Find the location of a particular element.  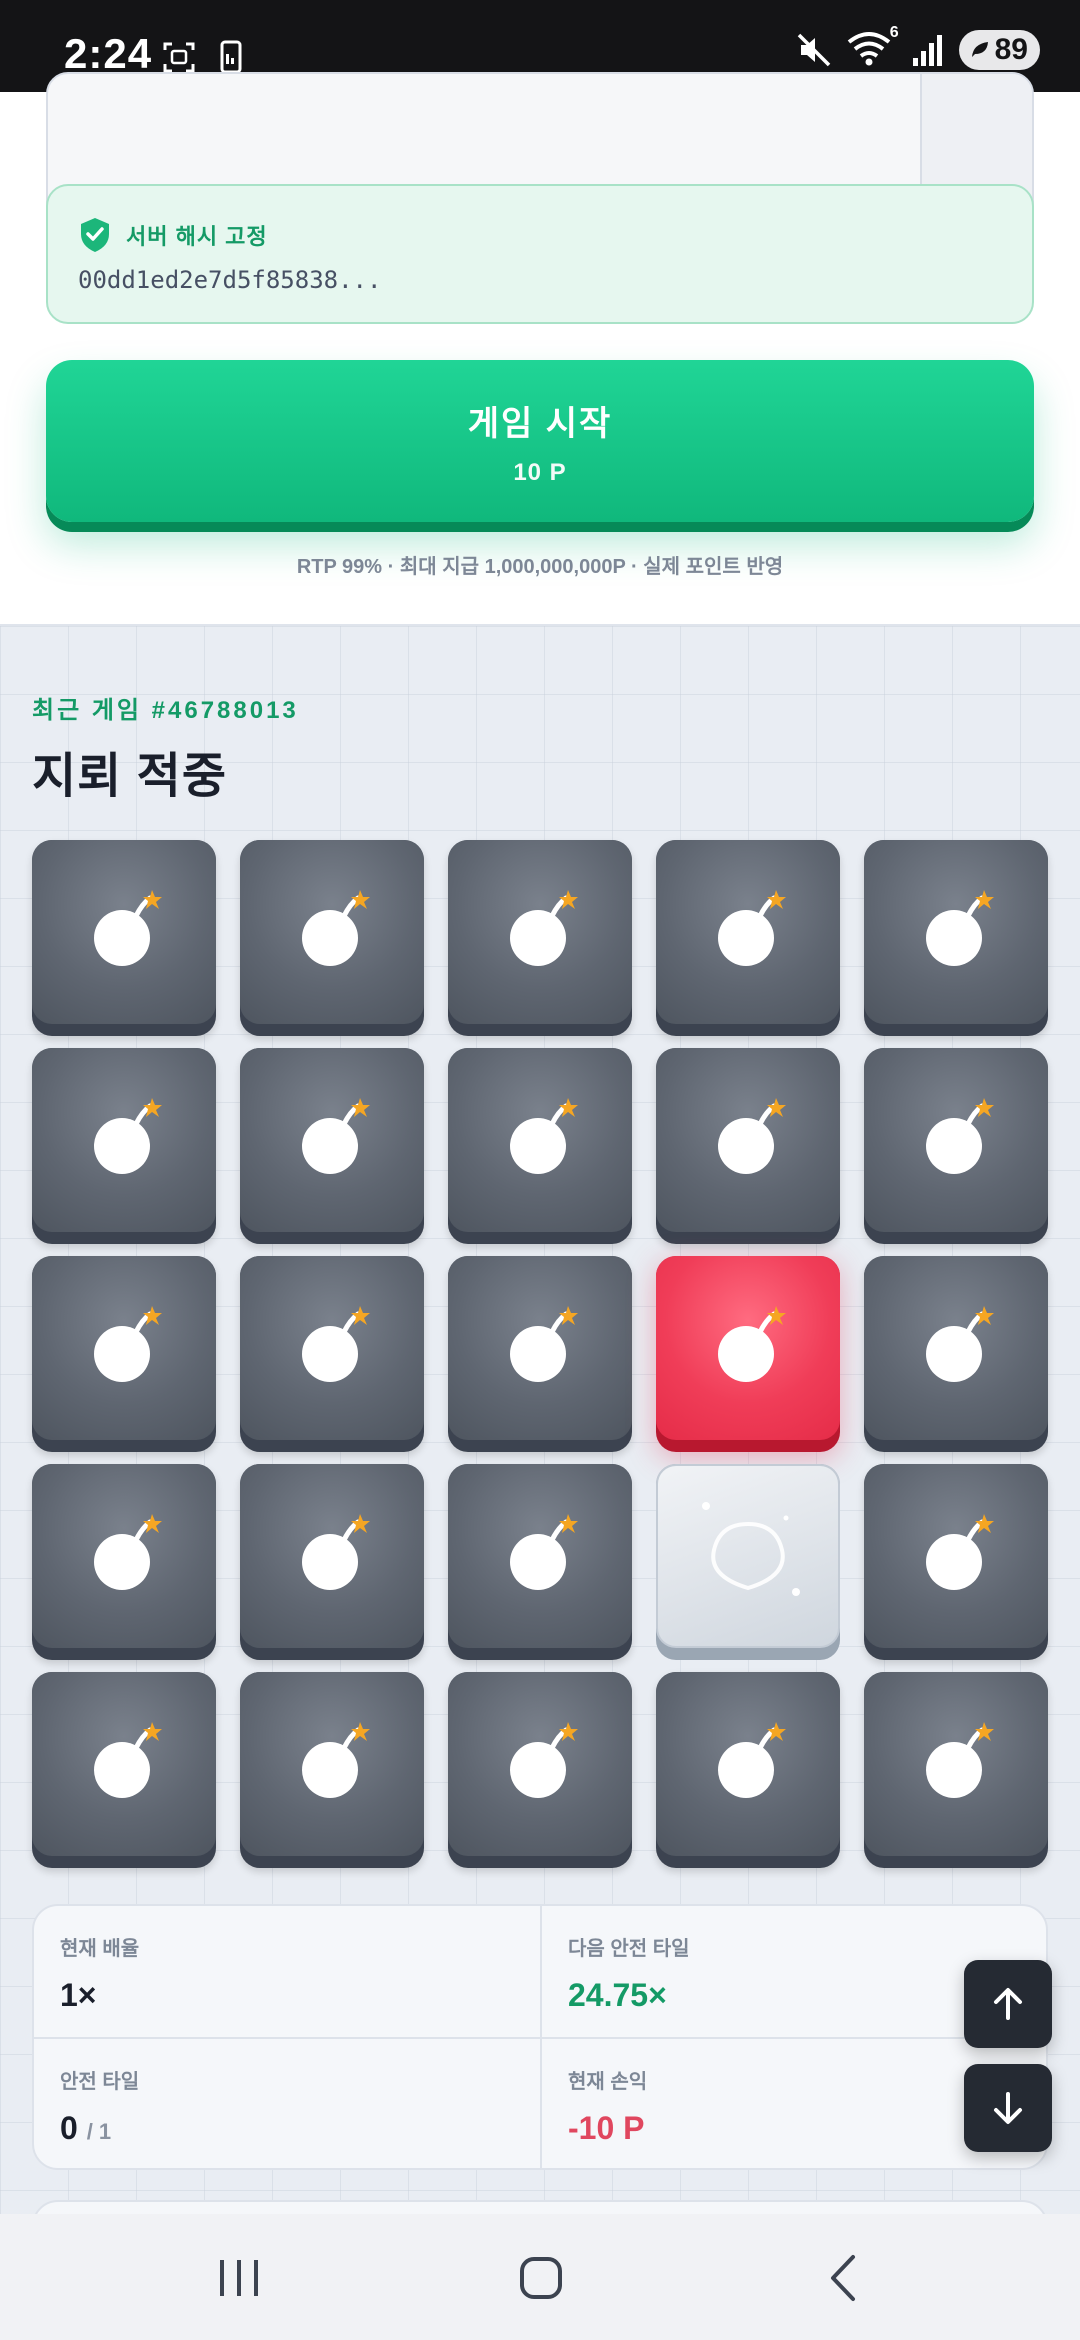

stat-safe-tiles: 안전 타일 0 / 1 is located at coordinates (287, 2103).